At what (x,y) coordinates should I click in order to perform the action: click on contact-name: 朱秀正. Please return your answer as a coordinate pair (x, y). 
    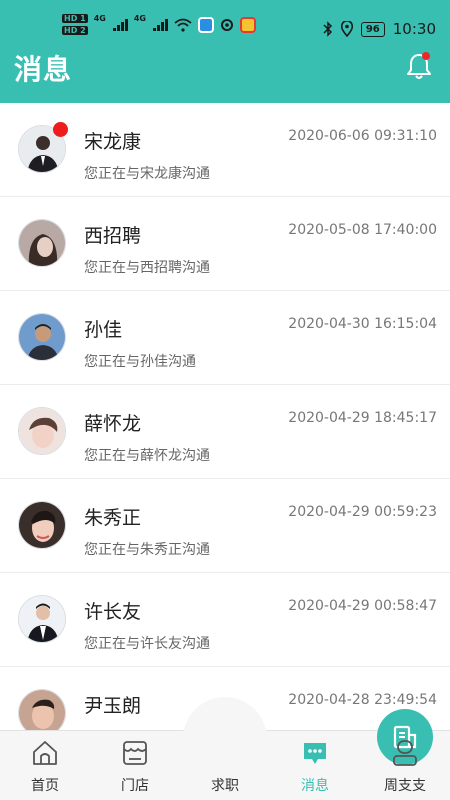
    Looking at the image, I should click on (113, 518).